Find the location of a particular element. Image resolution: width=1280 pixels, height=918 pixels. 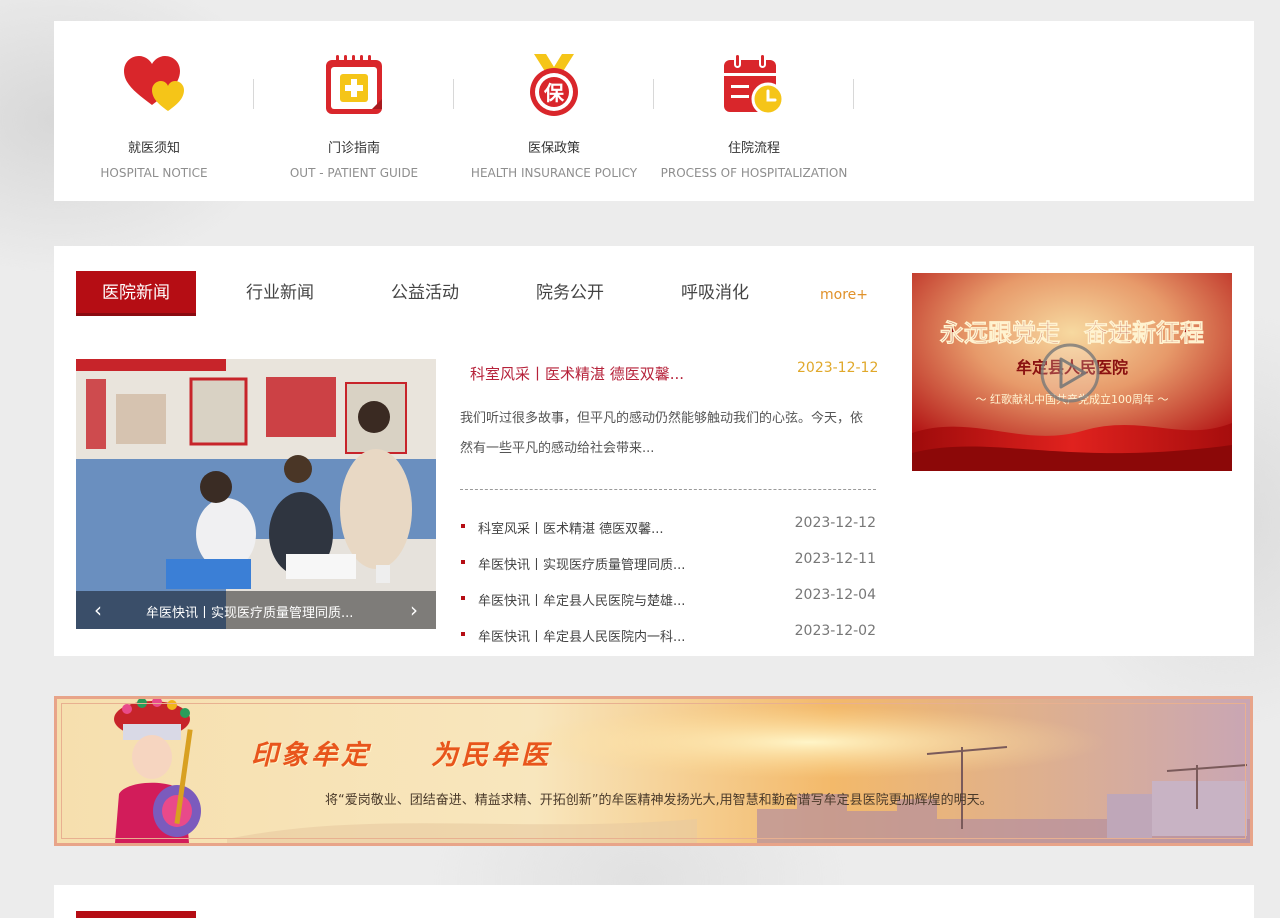

news-list-item: 牟医快讯丨牟定县人民医院内一科... 2023-12-02 is located at coordinates (668, 634).